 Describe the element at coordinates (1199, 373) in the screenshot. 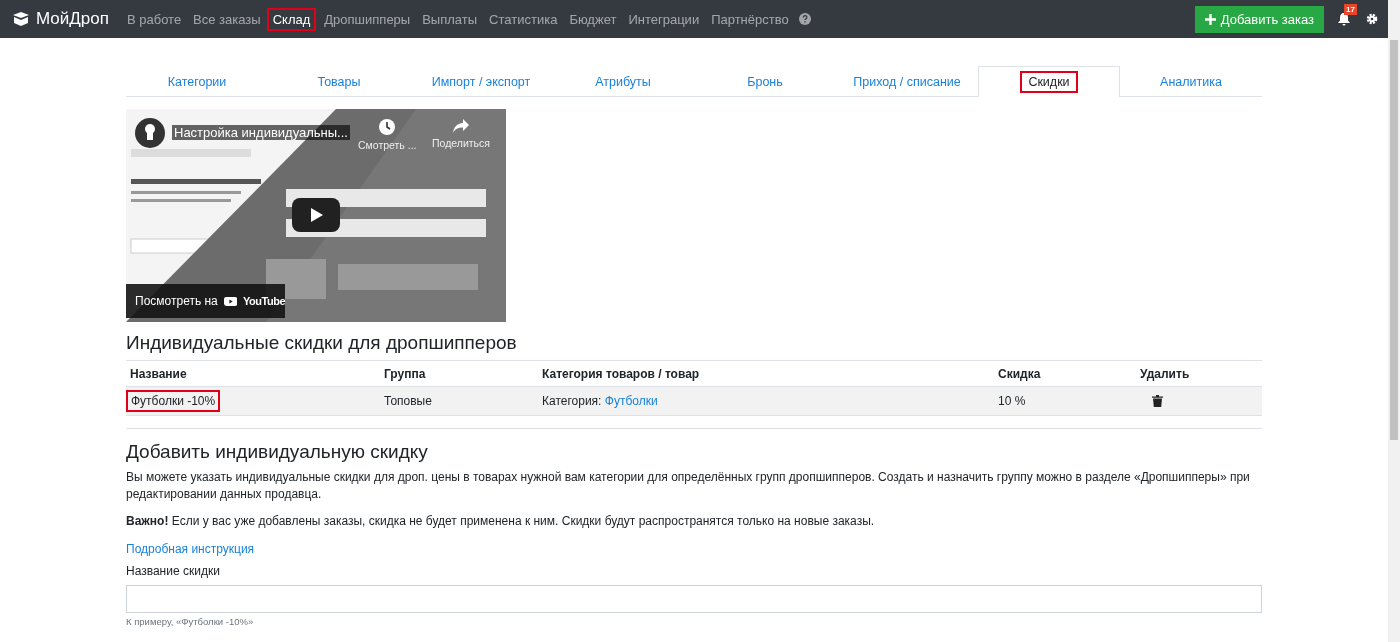

I see `column-header: Удалить` at that location.